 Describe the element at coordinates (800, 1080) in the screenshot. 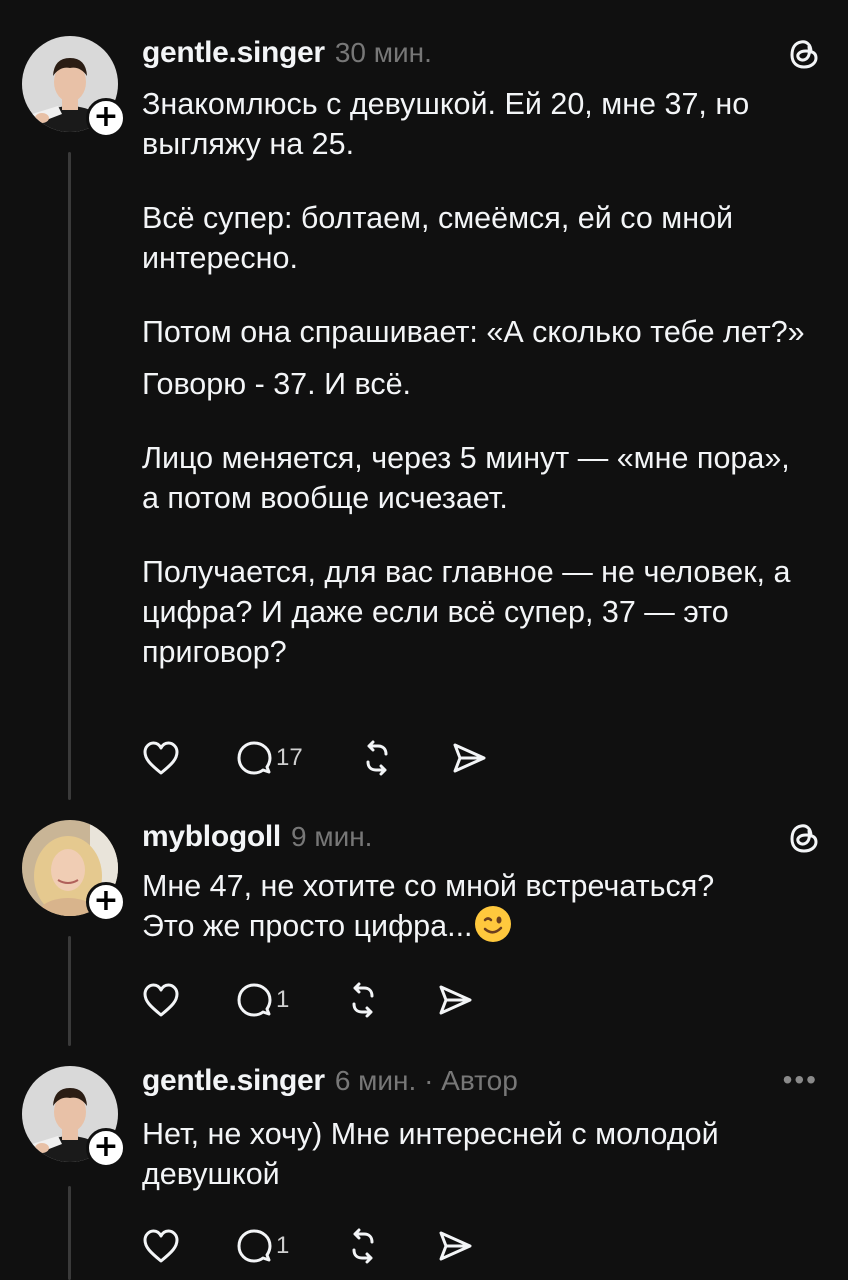

I see `more-icon: •••` at that location.